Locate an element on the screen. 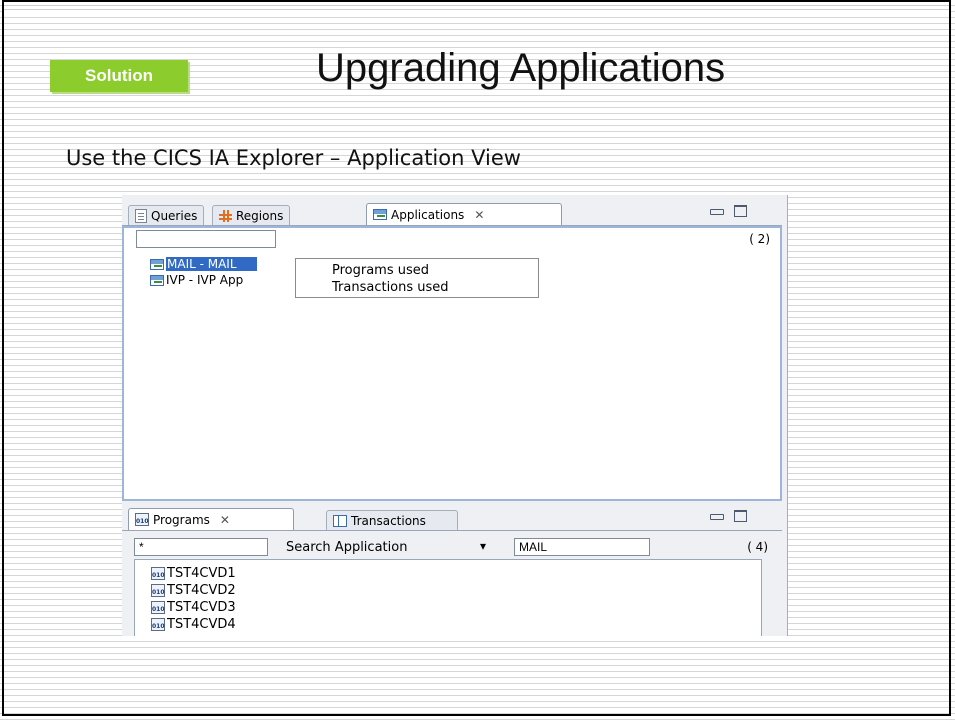 This screenshot has width=955, height=720. menu-item-transactions-used: Transactions used is located at coordinates (435, 287).